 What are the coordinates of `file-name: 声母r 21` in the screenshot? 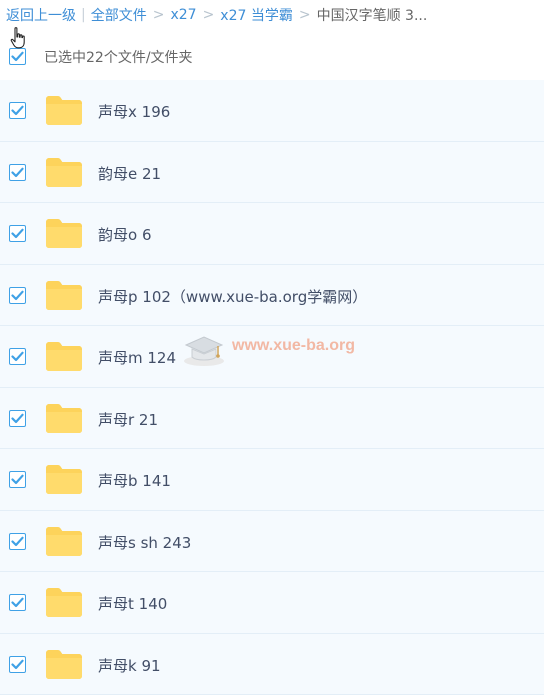 It's located at (128, 419).